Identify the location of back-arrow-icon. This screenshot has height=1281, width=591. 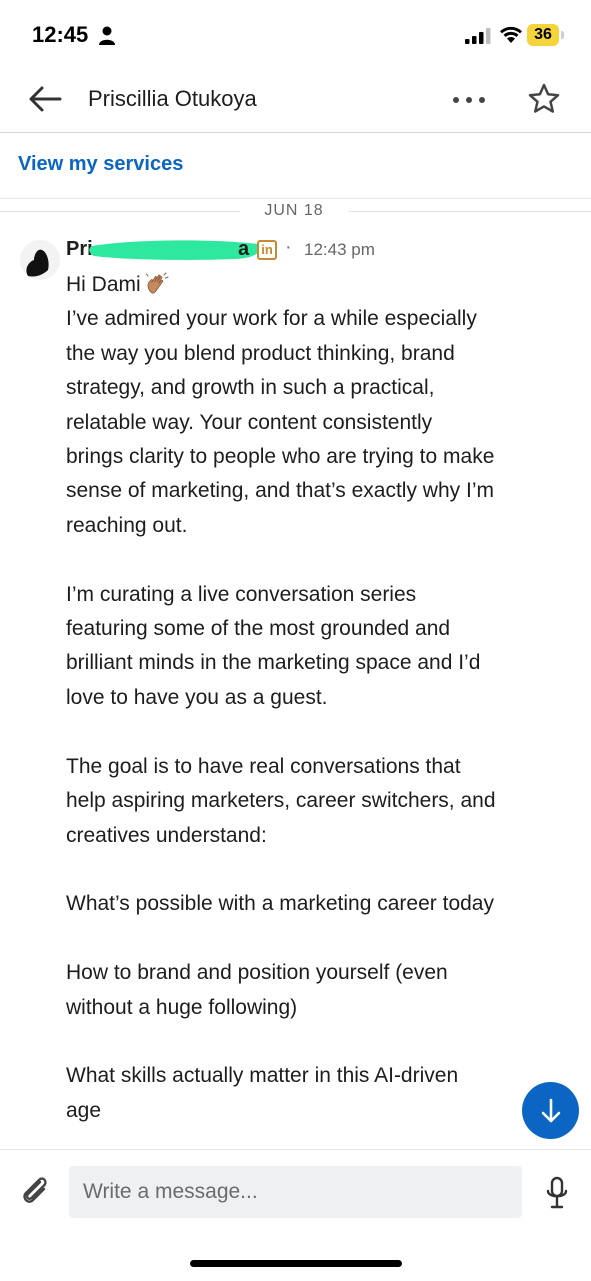
(45, 99).